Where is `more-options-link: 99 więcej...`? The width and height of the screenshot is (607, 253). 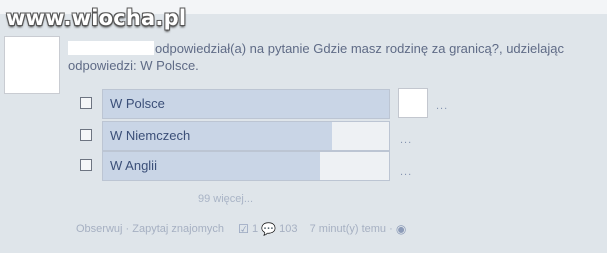
more-options-link: 99 więcej... is located at coordinates (225, 199).